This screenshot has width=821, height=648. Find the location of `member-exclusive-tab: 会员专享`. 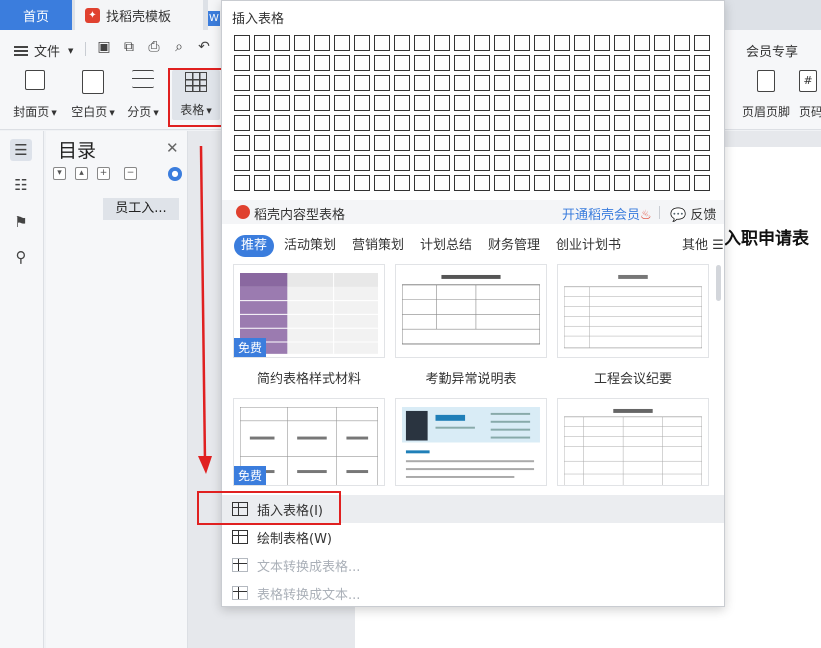

member-exclusive-tab: 会员专享 is located at coordinates (772, 50).